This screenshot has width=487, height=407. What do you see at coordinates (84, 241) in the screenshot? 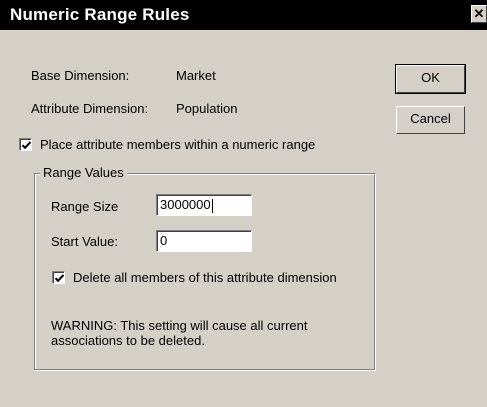
I see `start-value-label: Start Value:` at bounding box center [84, 241].